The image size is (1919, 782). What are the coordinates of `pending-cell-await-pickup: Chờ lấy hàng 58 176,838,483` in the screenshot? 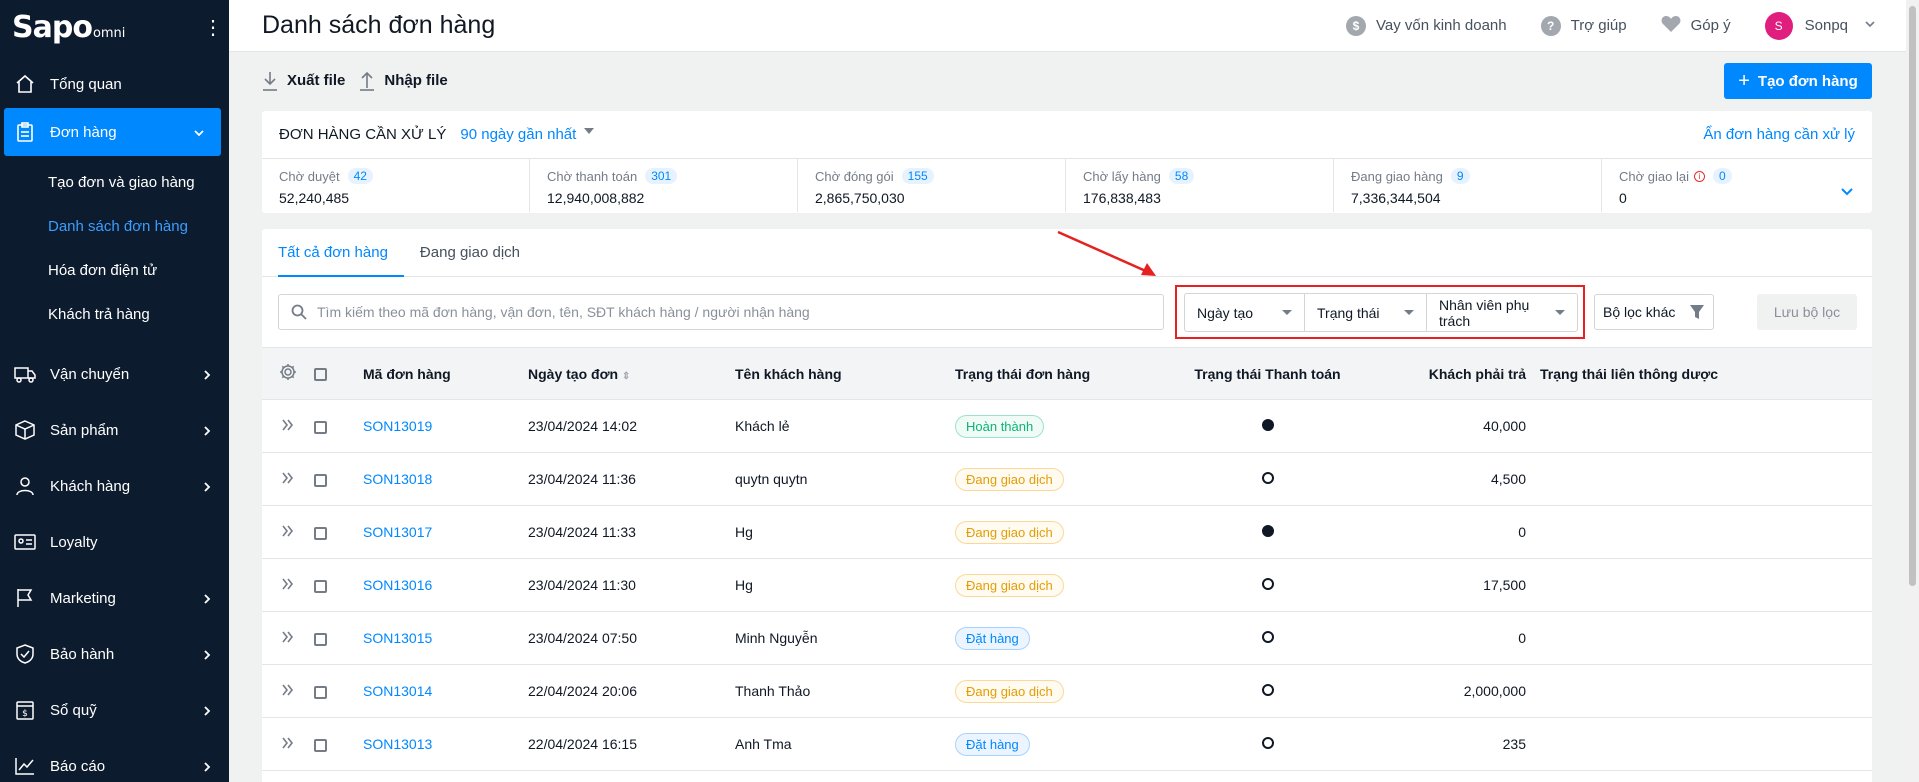 It's located at (1200, 185).